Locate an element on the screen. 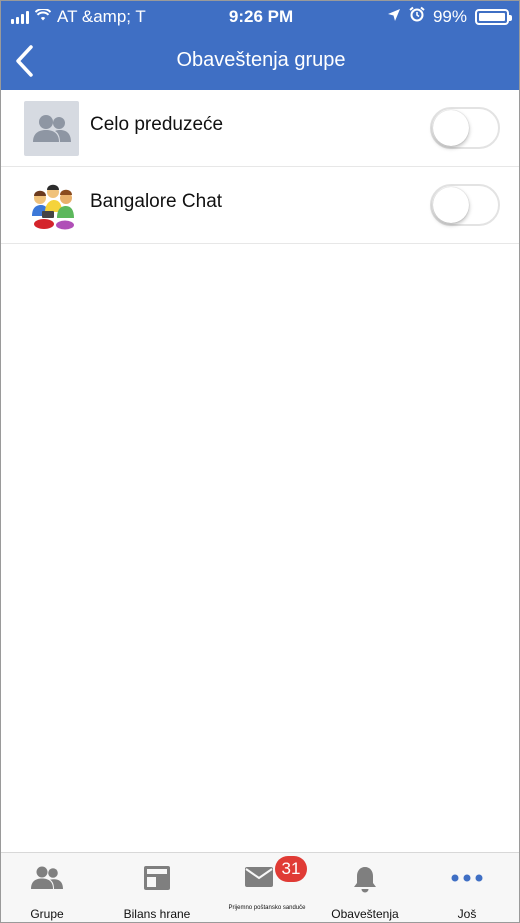 The height and width of the screenshot is (923, 520). nav-bar: Obaveštenja grupe is located at coordinates (260, 62).